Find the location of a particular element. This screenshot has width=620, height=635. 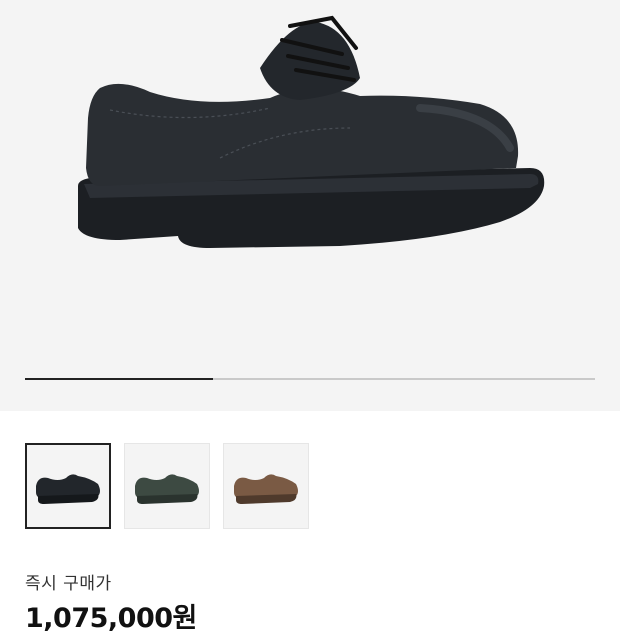

instant-buy-price-label: 즉시 구매가 is located at coordinates (68, 584).